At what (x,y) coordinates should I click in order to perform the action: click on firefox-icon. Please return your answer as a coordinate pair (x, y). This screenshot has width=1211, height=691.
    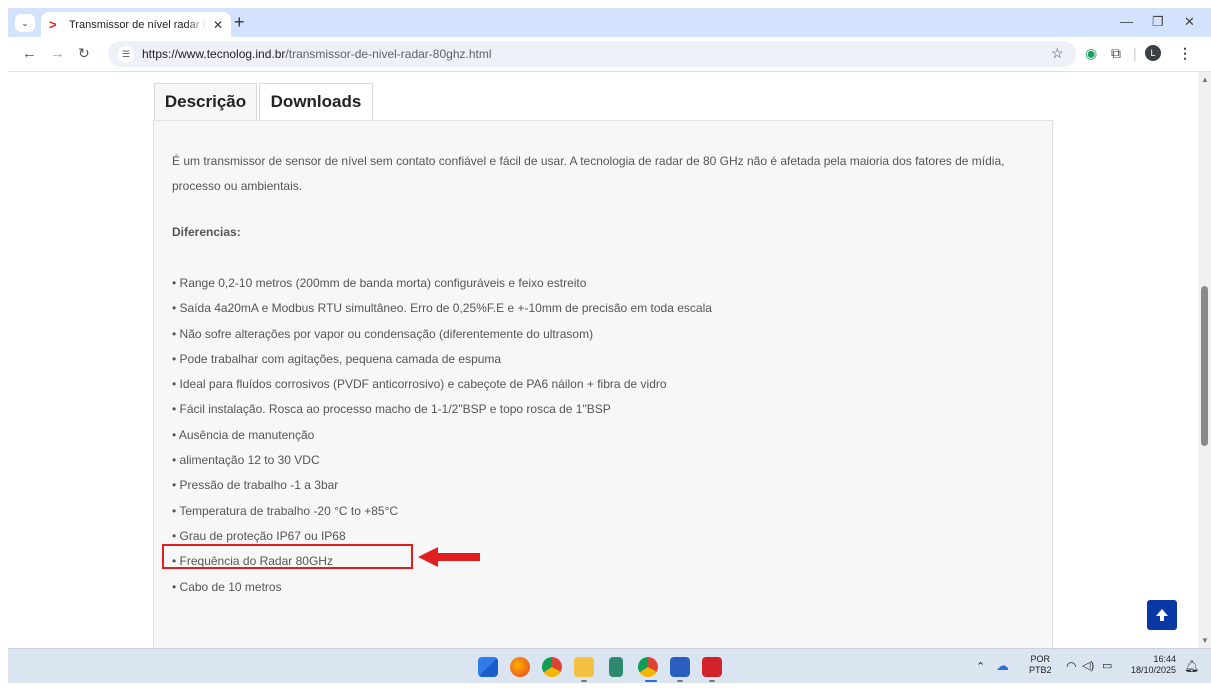
    Looking at the image, I should click on (520, 667).